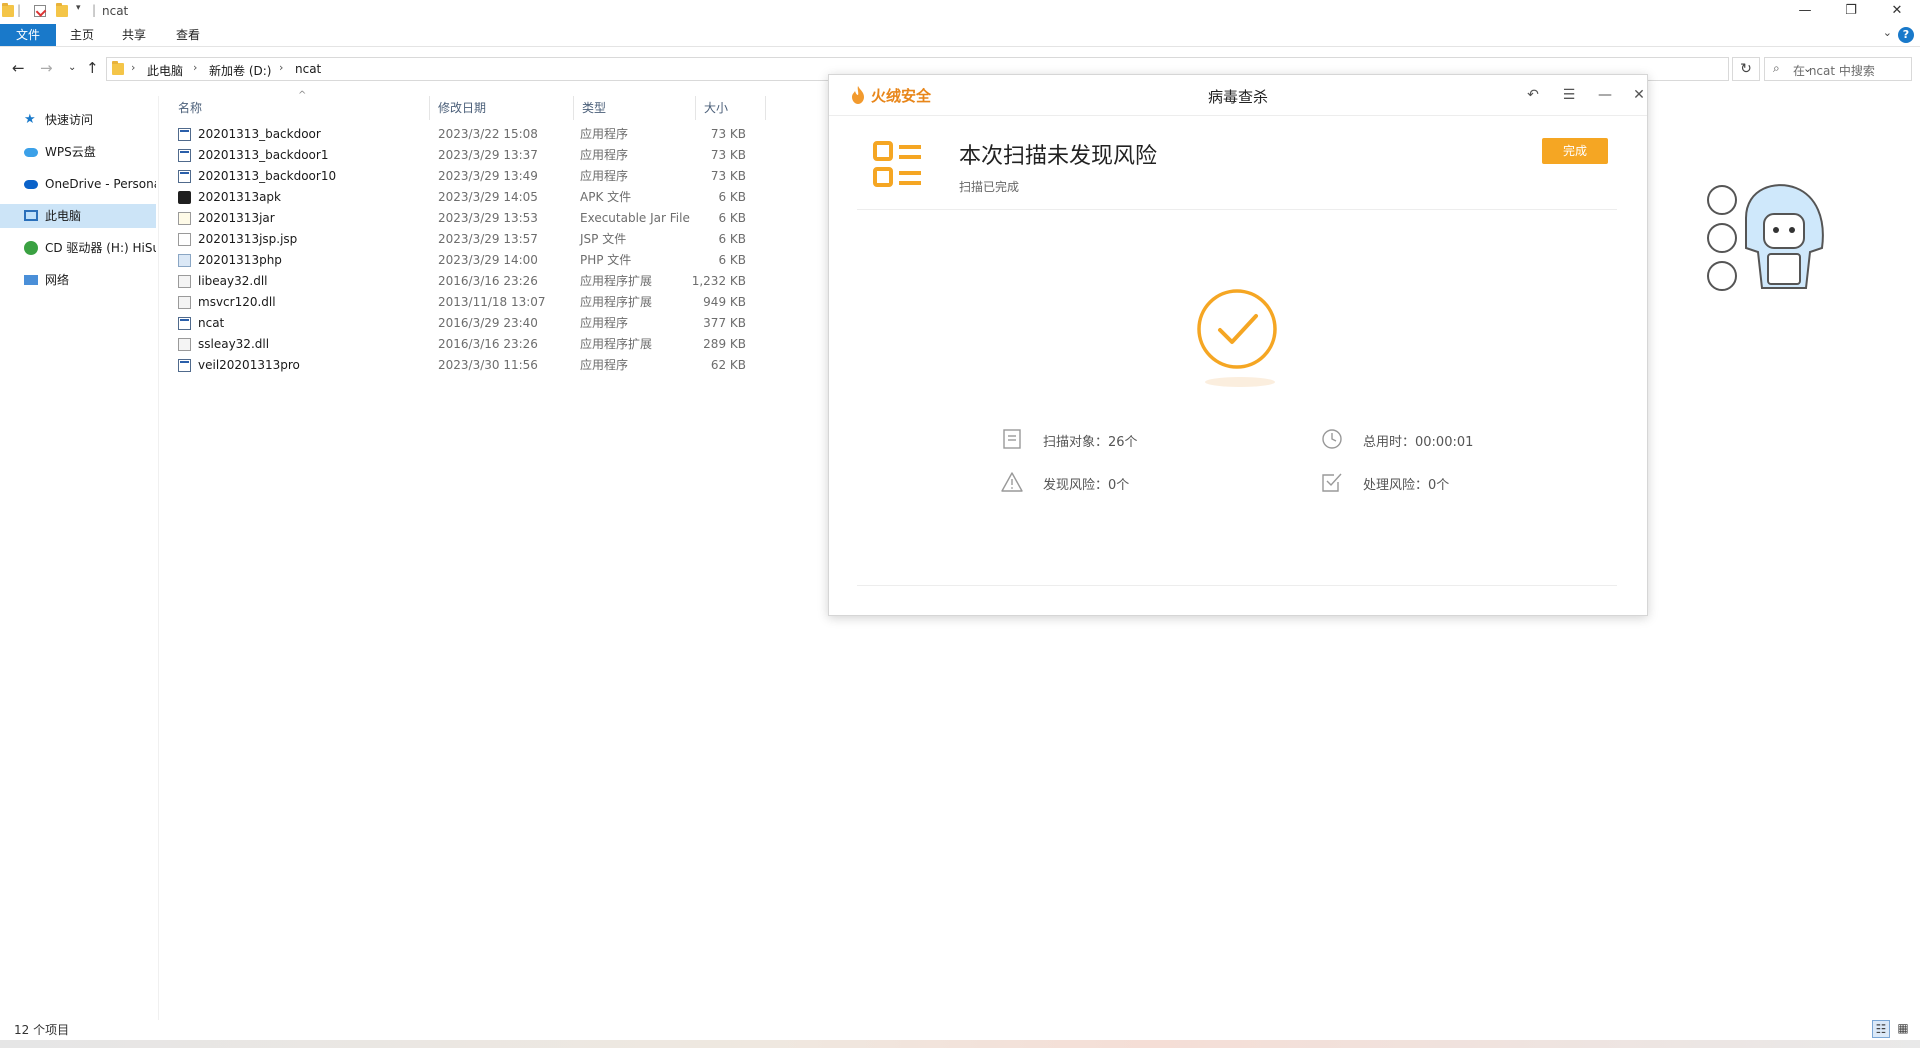 This screenshot has height=1048, width=1920. I want to click on new-folder-icon, so click(62, 10).